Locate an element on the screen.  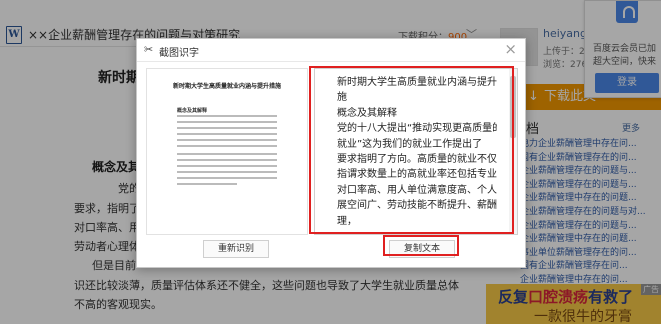
dialog-header: ✂ 截图识字 × is located at coordinates (331, 50).